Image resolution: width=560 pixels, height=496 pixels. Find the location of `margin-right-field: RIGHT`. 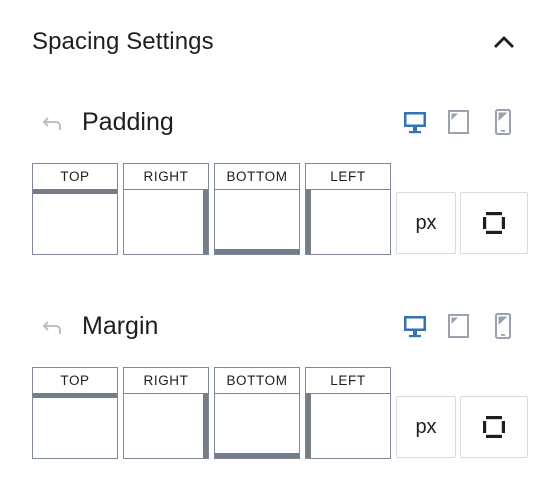

margin-right-field: RIGHT is located at coordinates (166, 413).